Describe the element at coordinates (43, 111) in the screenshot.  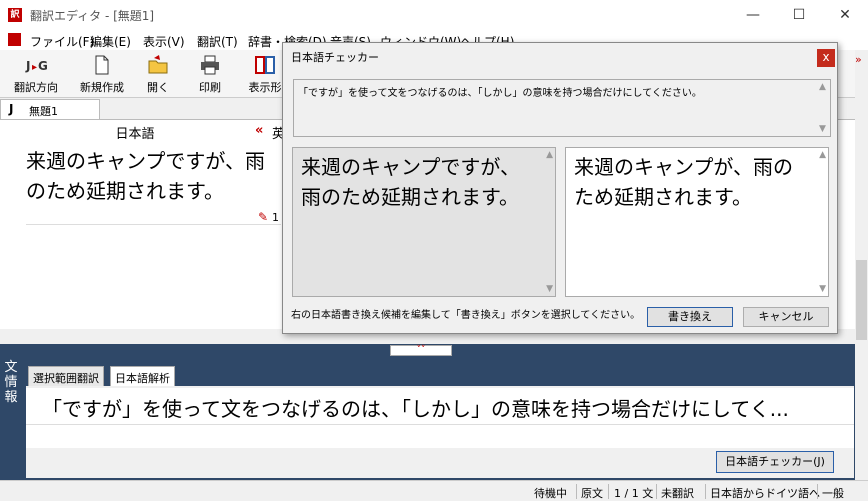
I see `document-tab-label: 無題1` at that location.